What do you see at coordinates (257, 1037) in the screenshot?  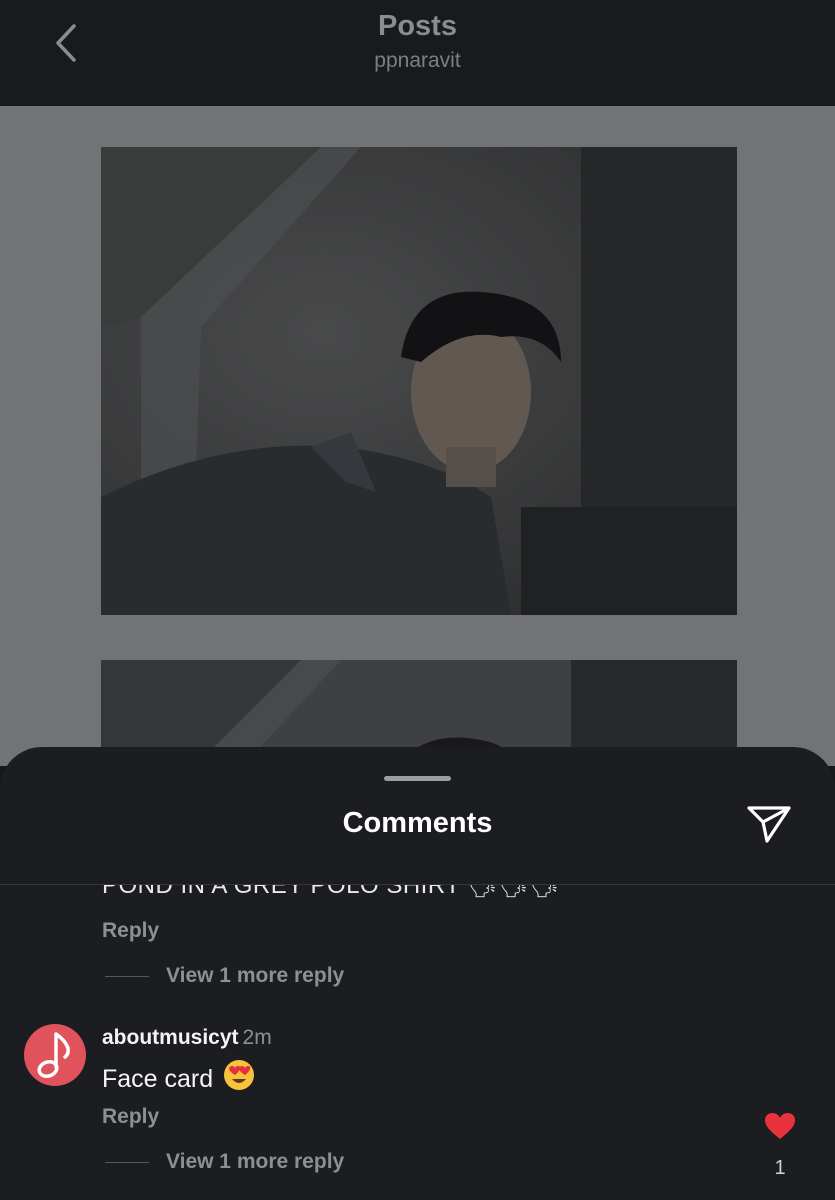 I see `comment-time: 2m` at bounding box center [257, 1037].